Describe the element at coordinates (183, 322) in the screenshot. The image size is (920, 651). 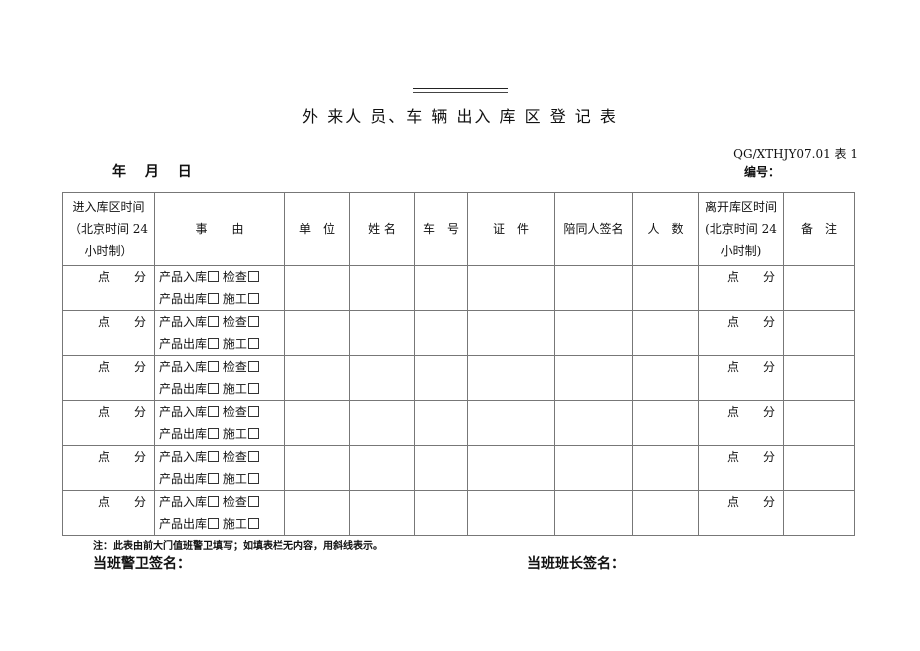
I see `reason-inbound-label: 产品入库` at that location.